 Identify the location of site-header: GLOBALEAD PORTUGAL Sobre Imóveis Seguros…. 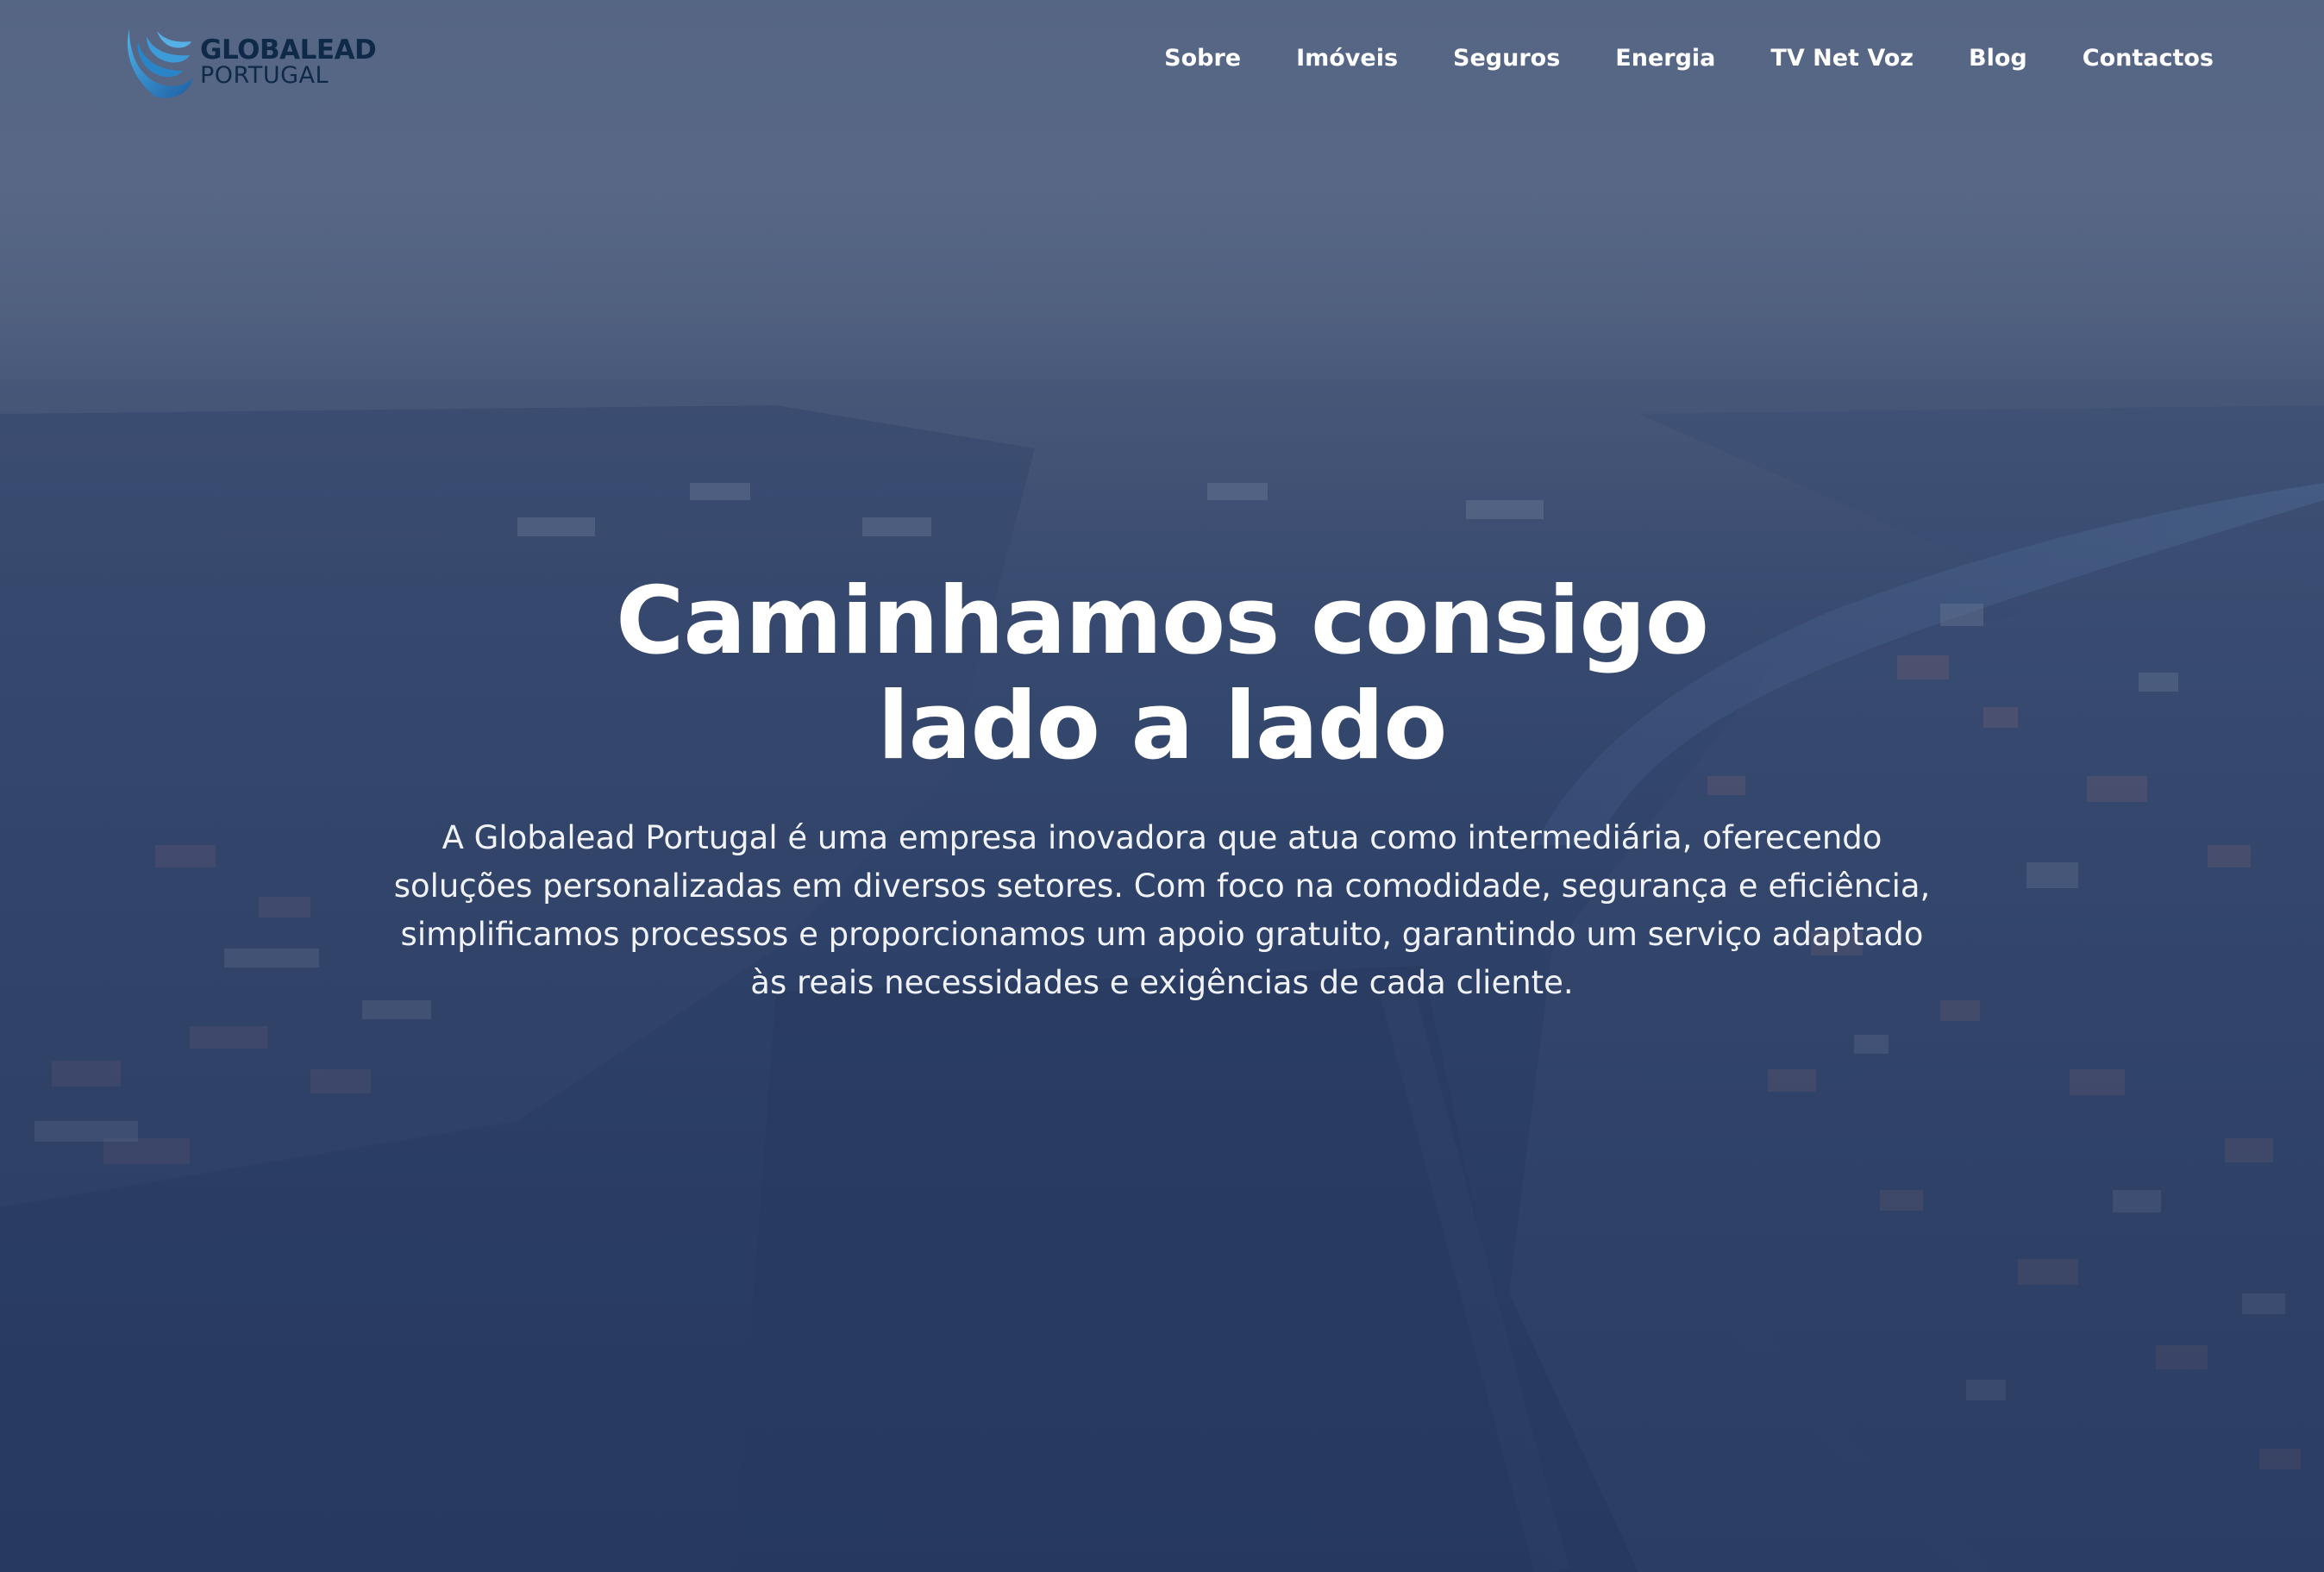
(1162, 64).